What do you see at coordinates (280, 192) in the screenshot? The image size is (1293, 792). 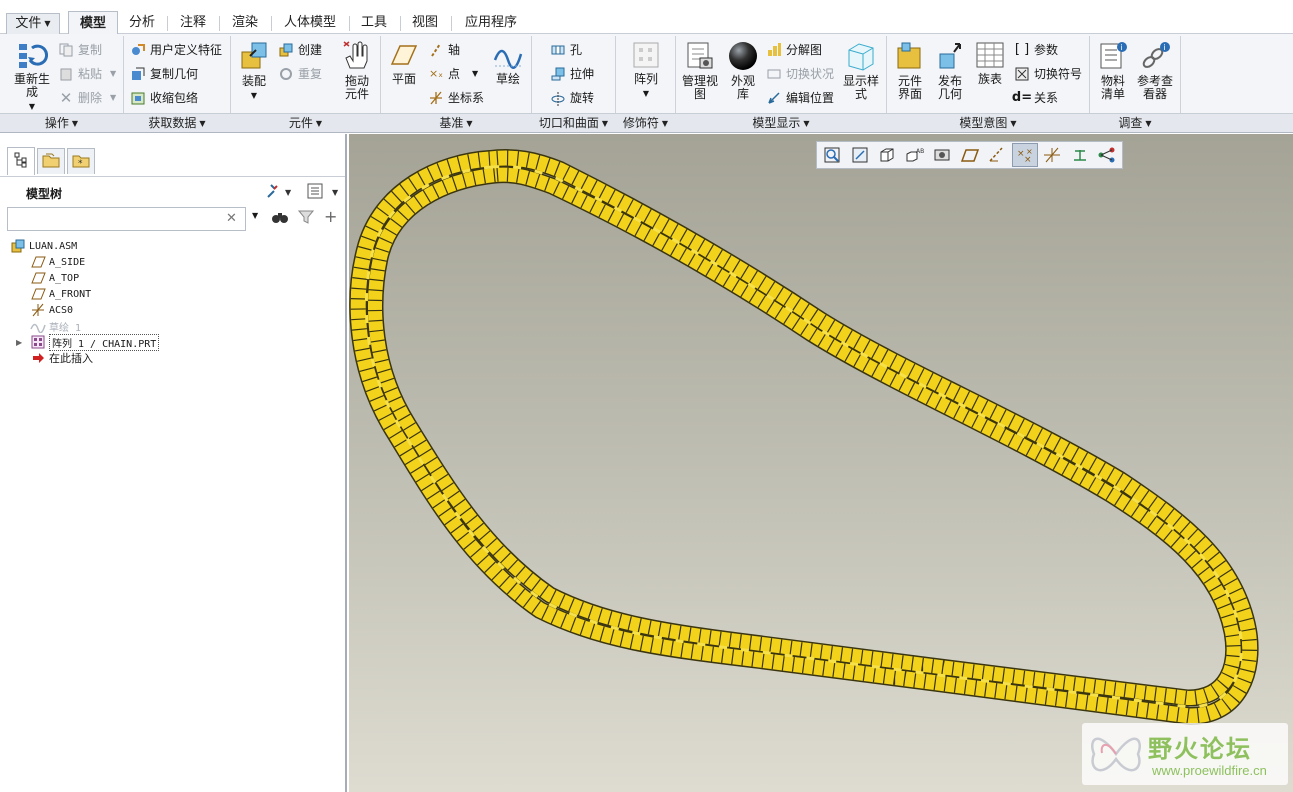 I see `tree-settings-button: ▼` at bounding box center [280, 192].